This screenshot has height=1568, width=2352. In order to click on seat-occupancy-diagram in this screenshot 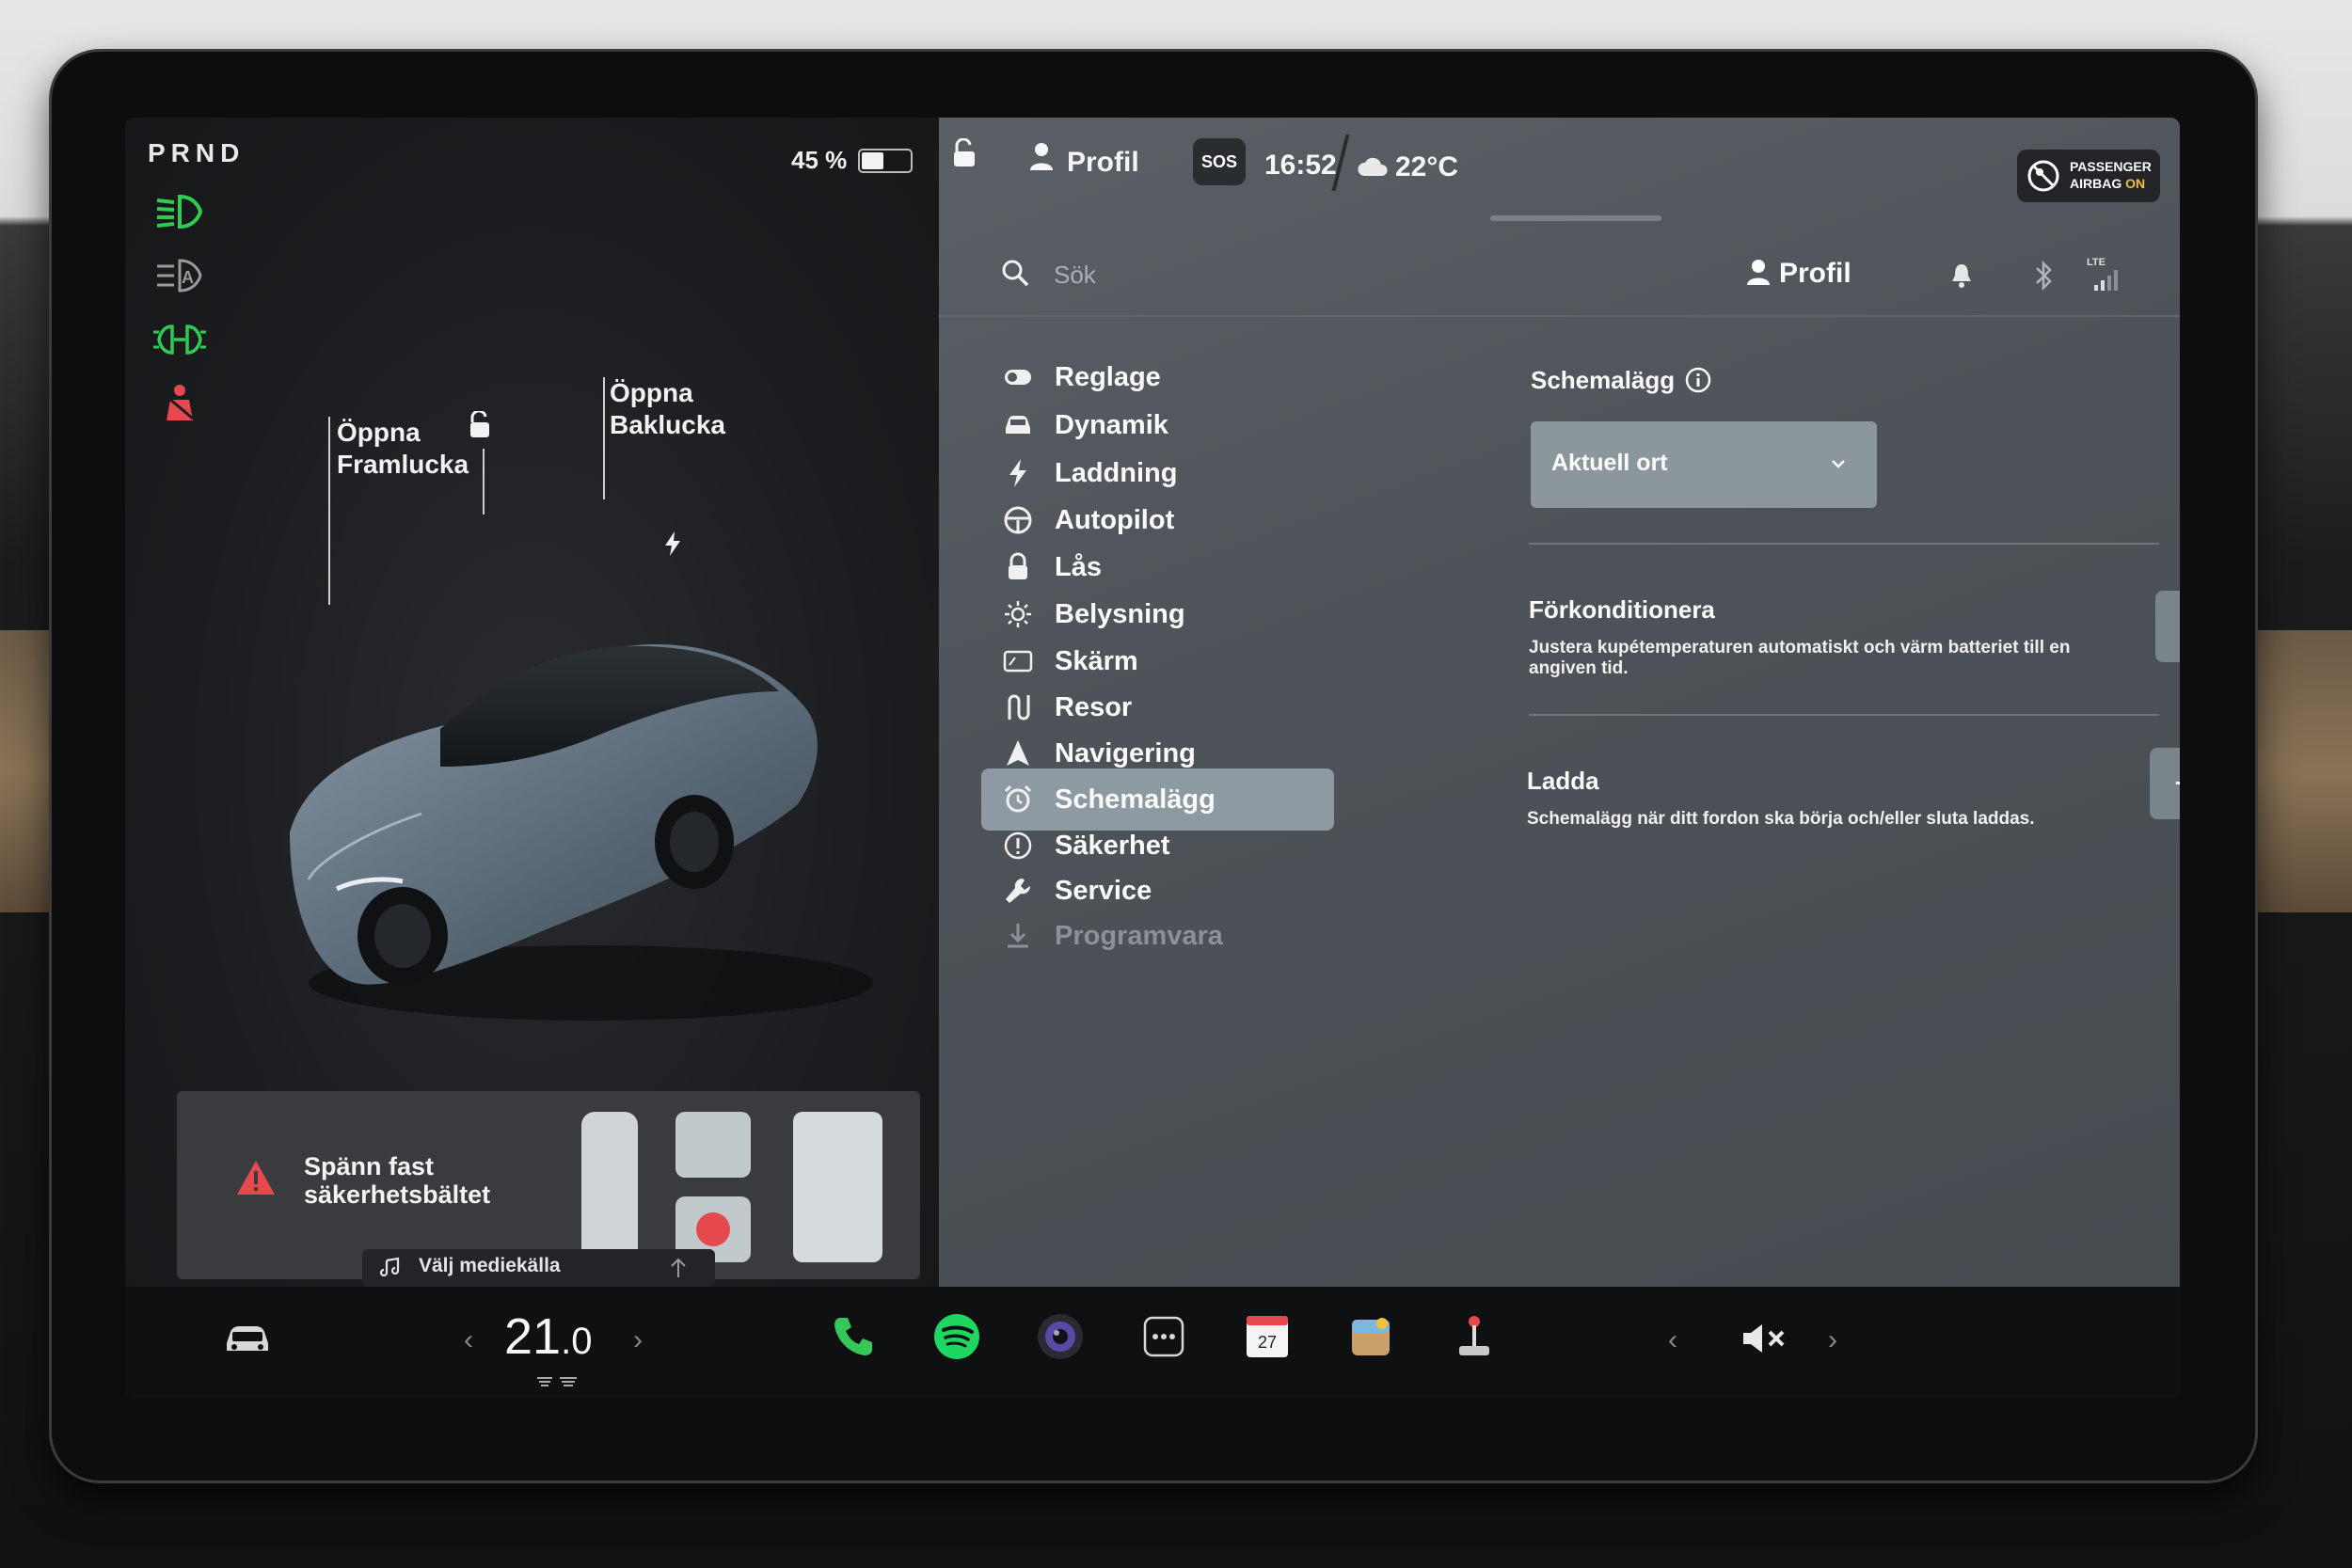, I will do `click(731, 1187)`.